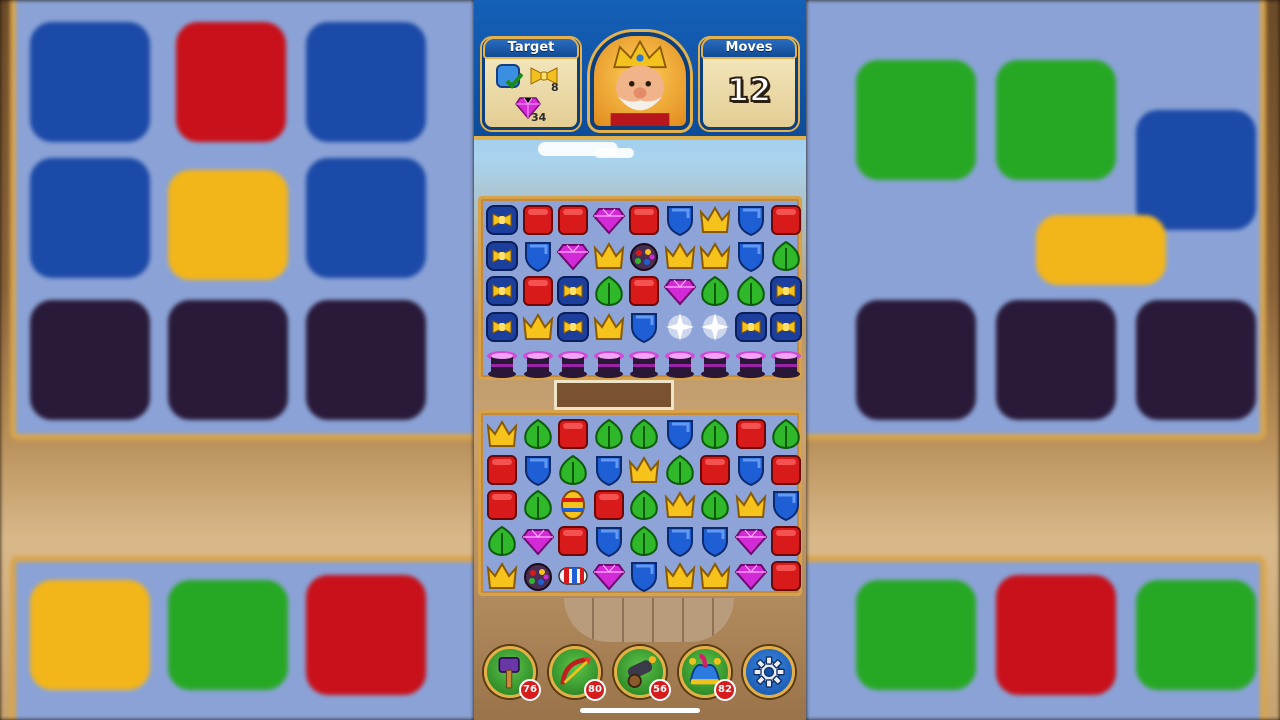 The image size is (1280, 720). Describe the element at coordinates (640, 710) in the screenshot. I see `home-indicator` at that location.